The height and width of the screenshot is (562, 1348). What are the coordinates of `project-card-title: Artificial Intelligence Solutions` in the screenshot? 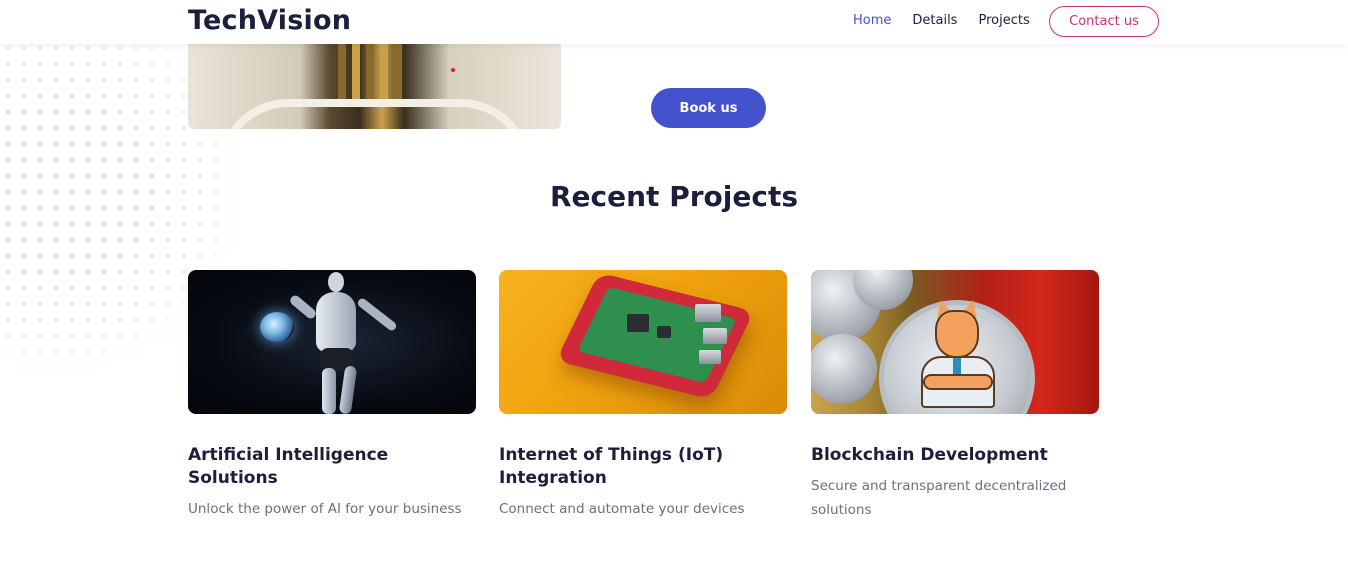 It's located at (332, 467).